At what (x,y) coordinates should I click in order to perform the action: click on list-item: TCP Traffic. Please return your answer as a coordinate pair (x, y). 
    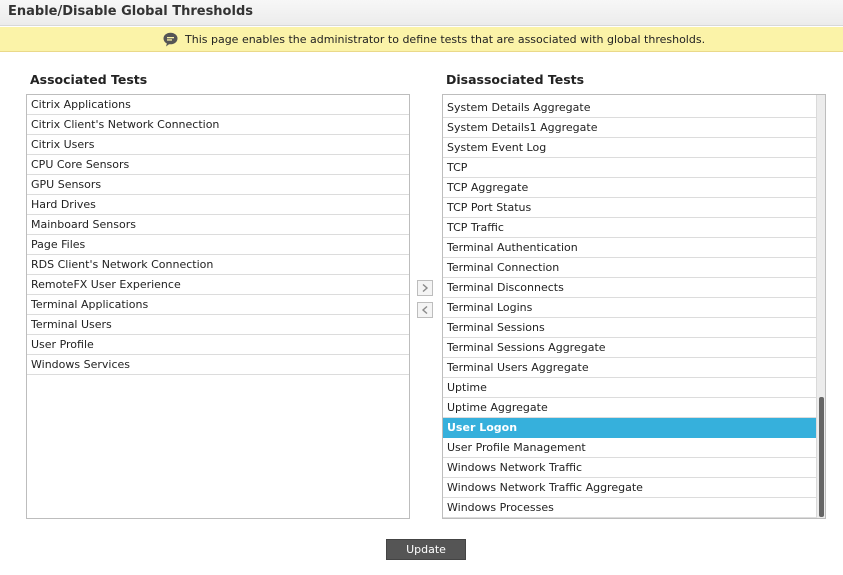
    Looking at the image, I should click on (629, 228).